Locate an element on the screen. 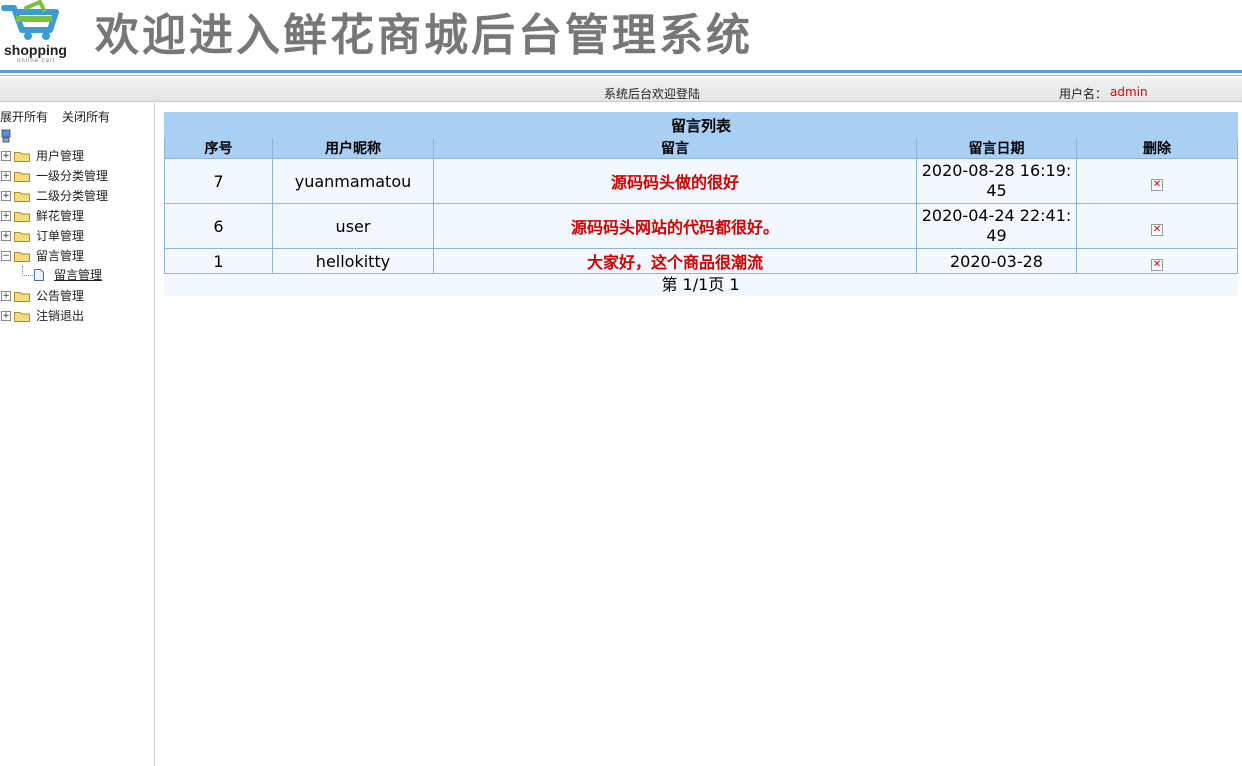 The image size is (1242, 766). column-header-message: 留言 is located at coordinates (675, 148).